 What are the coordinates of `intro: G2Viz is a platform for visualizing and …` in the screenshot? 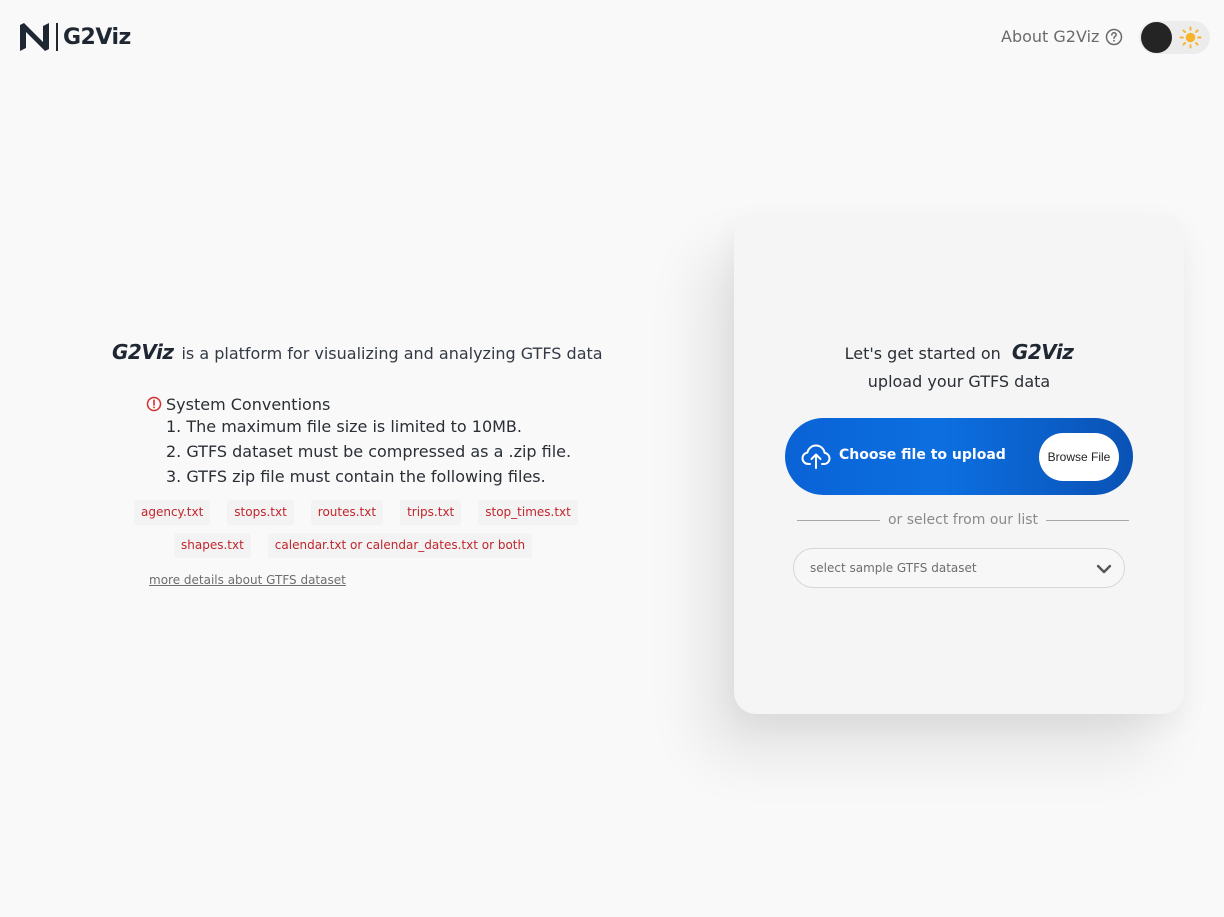 It's located at (357, 352).